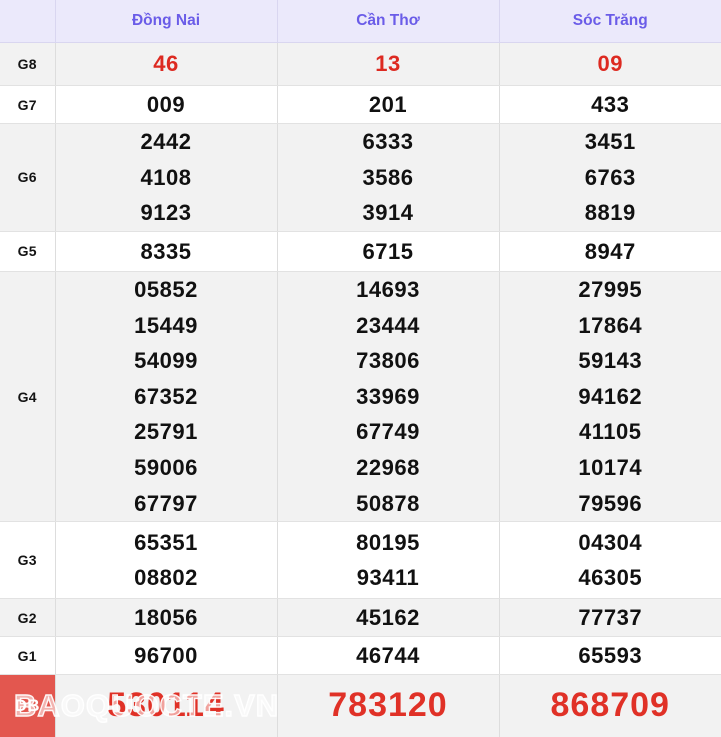 This screenshot has height=737, width=721. I want to click on prize-cell-db-col2: 783120, so click(388, 706).